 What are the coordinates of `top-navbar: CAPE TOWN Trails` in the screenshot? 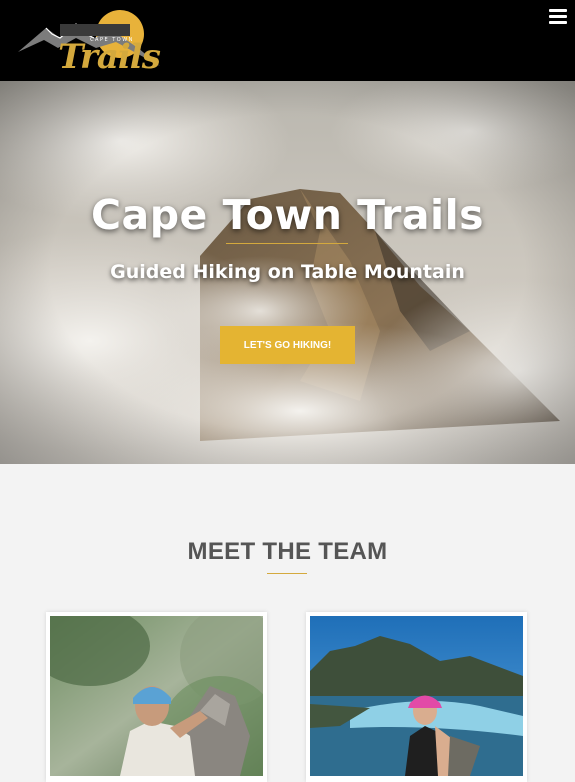 It's located at (287, 40).